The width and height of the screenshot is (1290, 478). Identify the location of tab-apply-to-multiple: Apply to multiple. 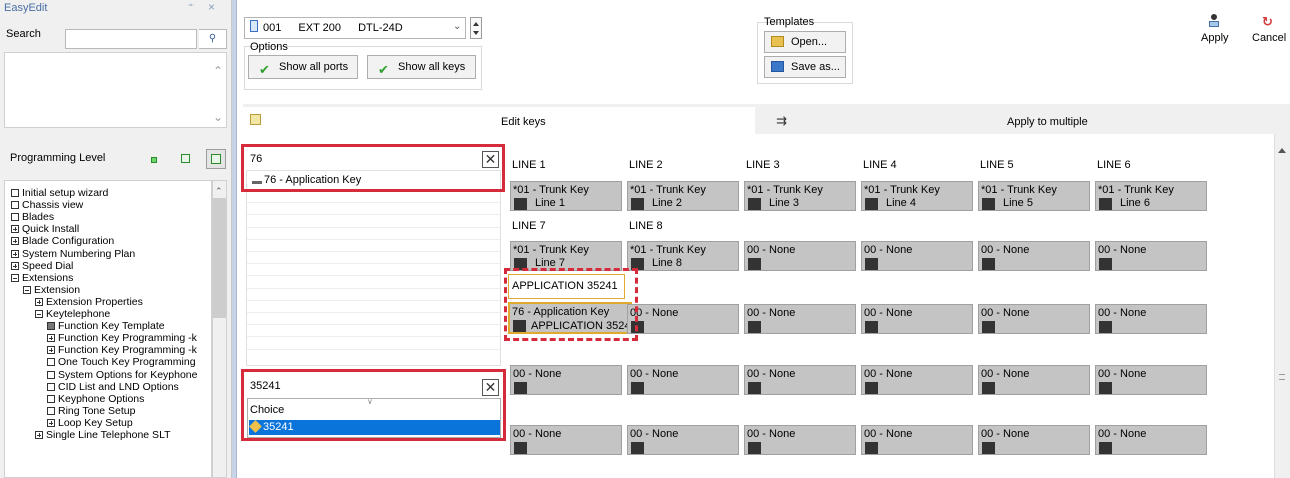
(1047, 122).